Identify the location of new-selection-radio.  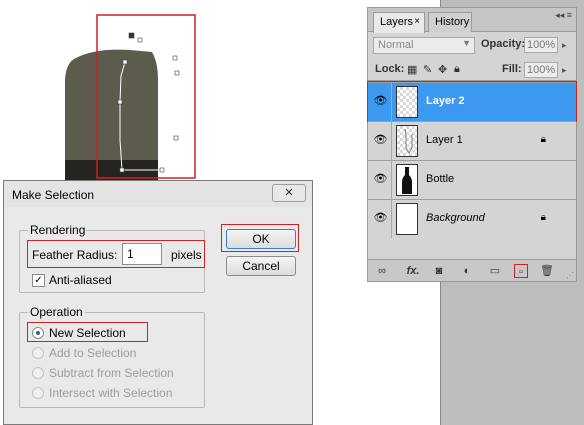
(38, 333).